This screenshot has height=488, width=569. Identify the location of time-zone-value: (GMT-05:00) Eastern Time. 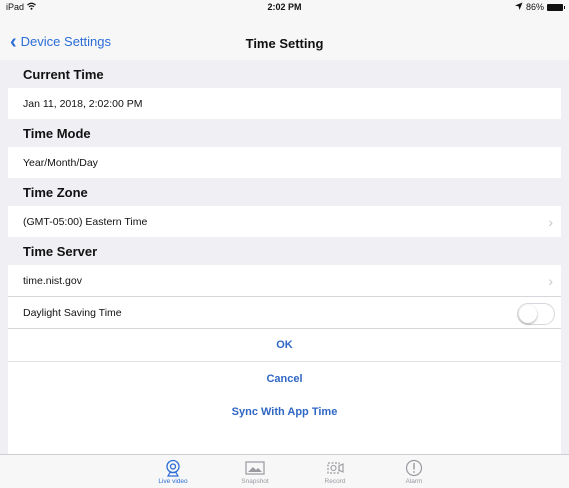
(85, 221).